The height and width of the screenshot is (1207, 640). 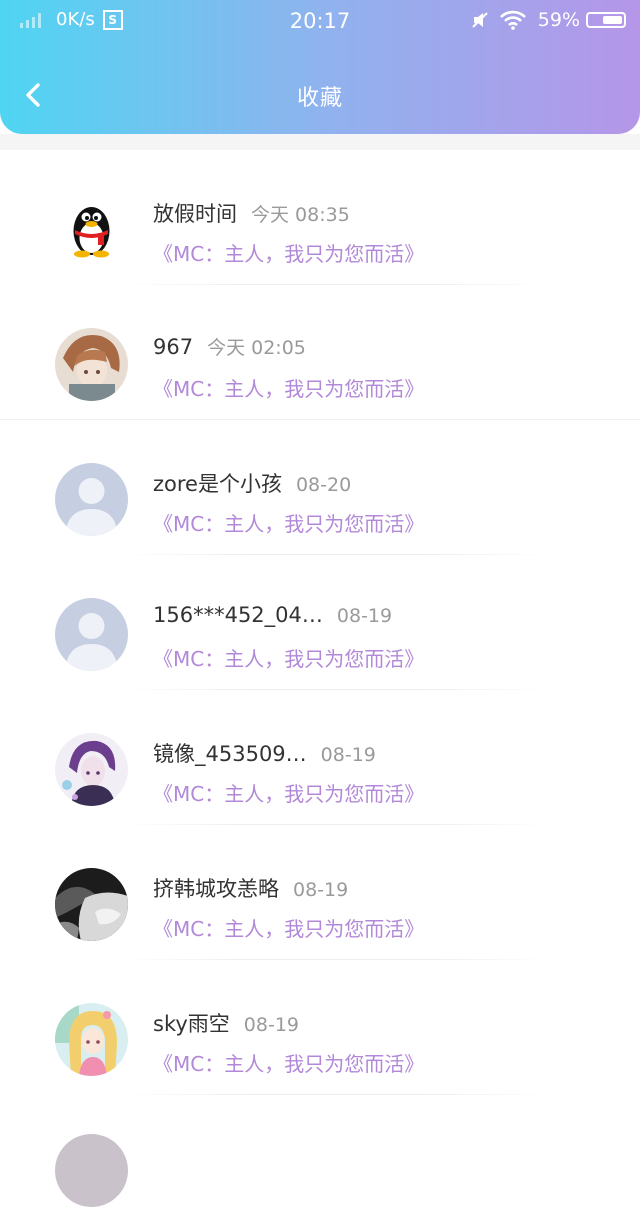 What do you see at coordinates (320, 142) in the screenshot?
I see `header-gap` at bounding box center [320, 142].